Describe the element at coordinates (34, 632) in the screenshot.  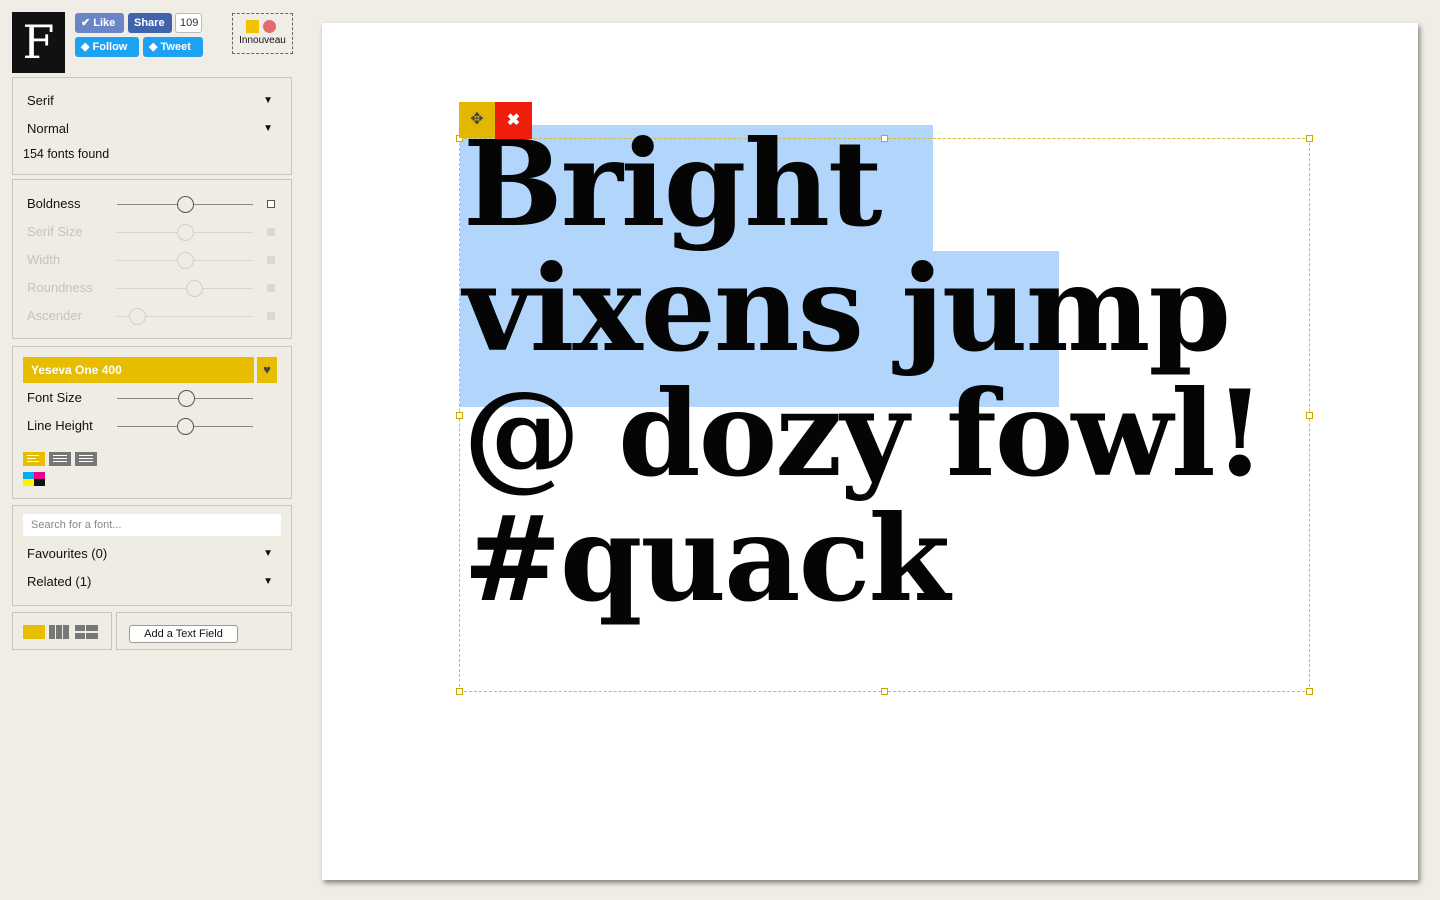
I see `single-view-icon` at that location.